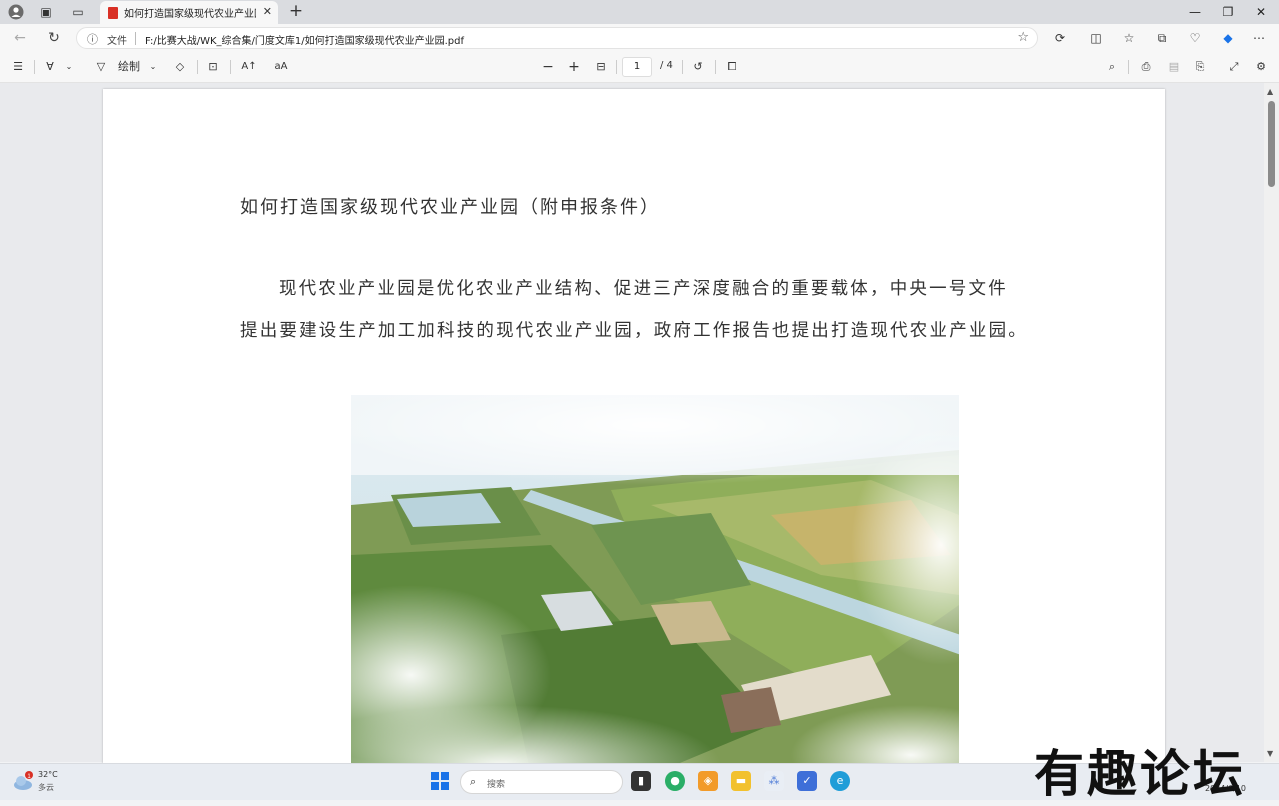  Describe the element at coordinates (304, 39) in the screenshot. I see `url-text: F:/比赛大战/WK_综合集/门度文库1/如何打造国家级现代农业产业园.pdf` at that location.